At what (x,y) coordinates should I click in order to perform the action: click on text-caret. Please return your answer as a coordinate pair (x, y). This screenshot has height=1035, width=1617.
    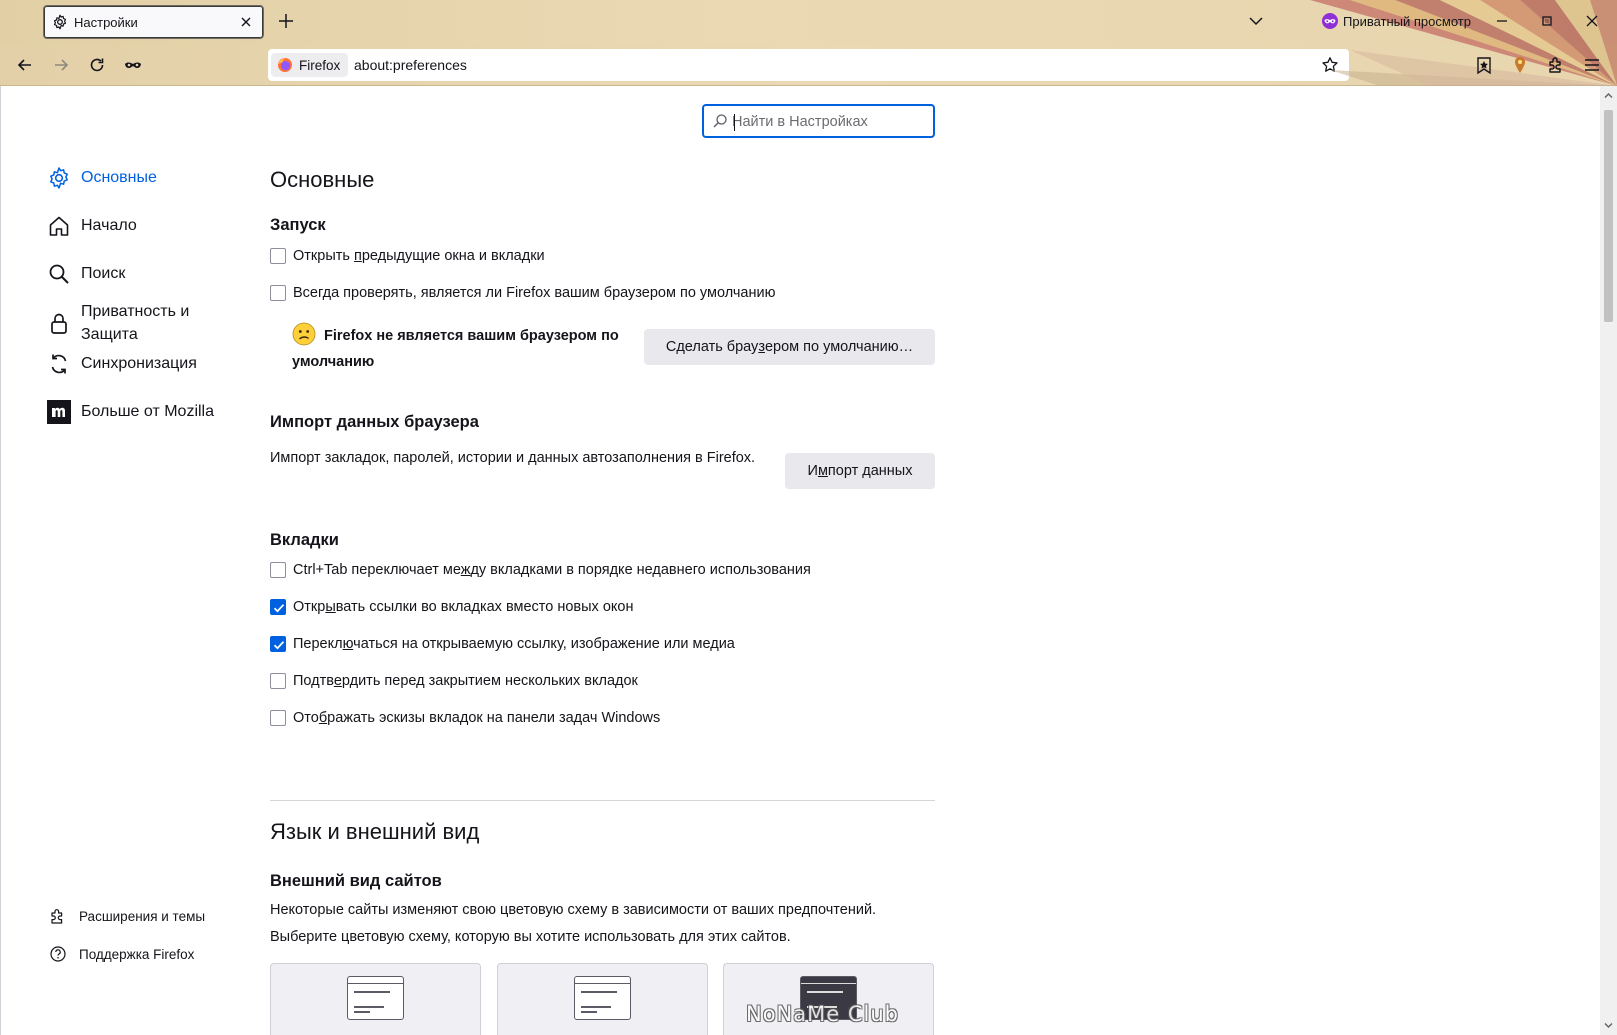
    Looking at the image, I should click on (734, 122).